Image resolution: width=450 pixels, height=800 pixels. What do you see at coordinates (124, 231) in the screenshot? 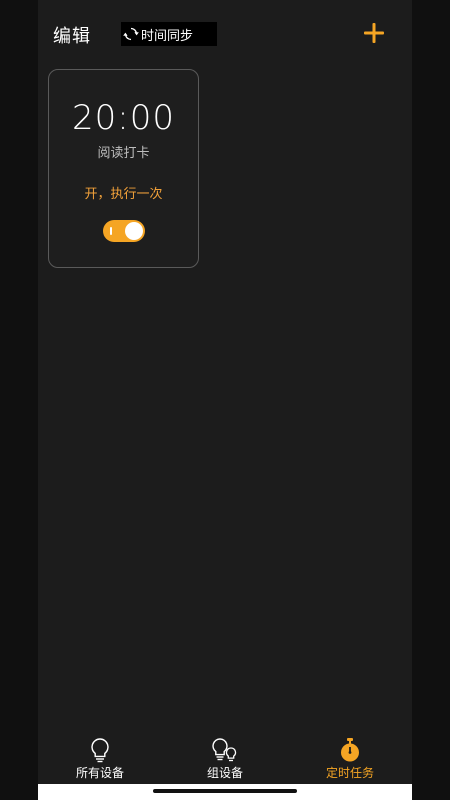
I see `task-enable-toggle` at bounding box center [124, 231].